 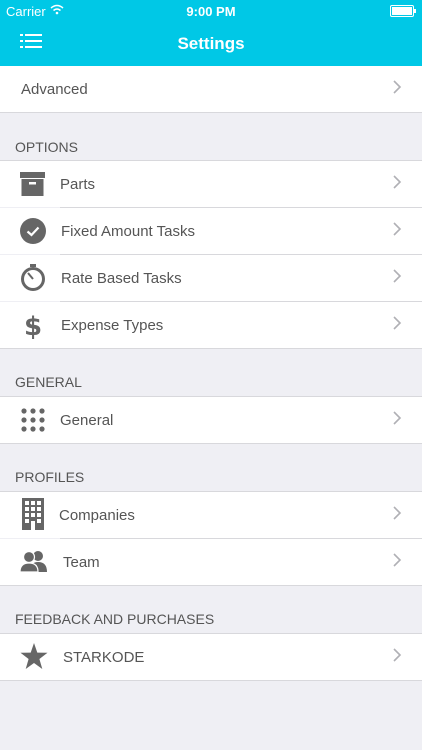 What do you see at coordinates (104, 657) in the screenshot?
I see `row-label: STARKODE` at bounding box center [104, 657].